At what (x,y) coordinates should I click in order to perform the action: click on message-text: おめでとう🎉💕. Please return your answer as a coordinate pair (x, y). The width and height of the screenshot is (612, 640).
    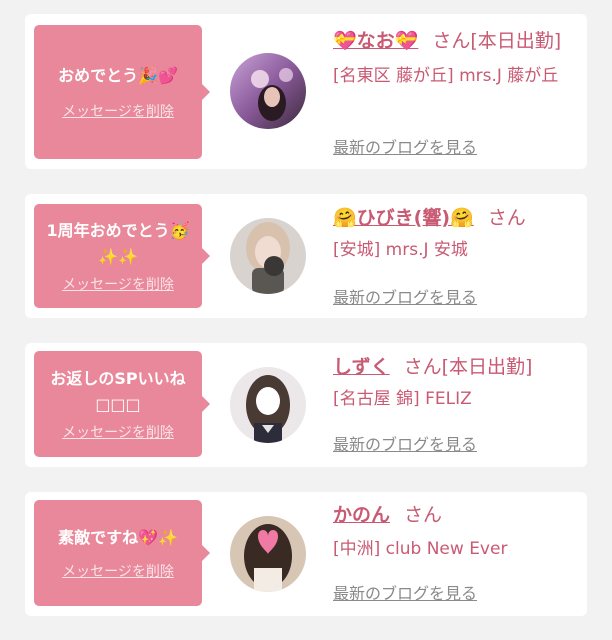
    Looking at the image, I should click on (118, 75).